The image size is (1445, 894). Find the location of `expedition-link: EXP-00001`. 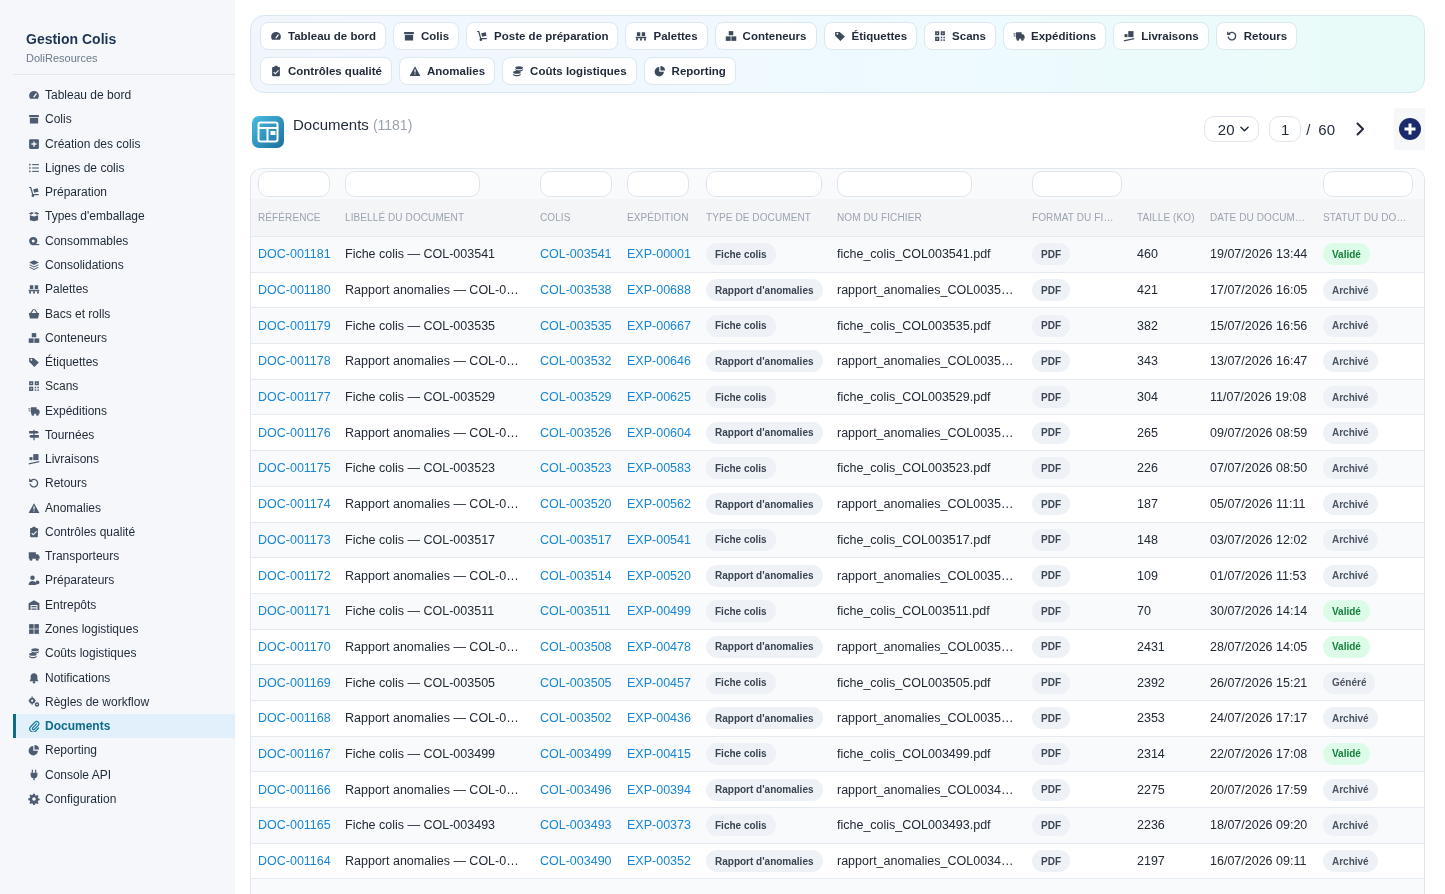

expedition-link: EXP-00001 is located at coordinates (659, 254).